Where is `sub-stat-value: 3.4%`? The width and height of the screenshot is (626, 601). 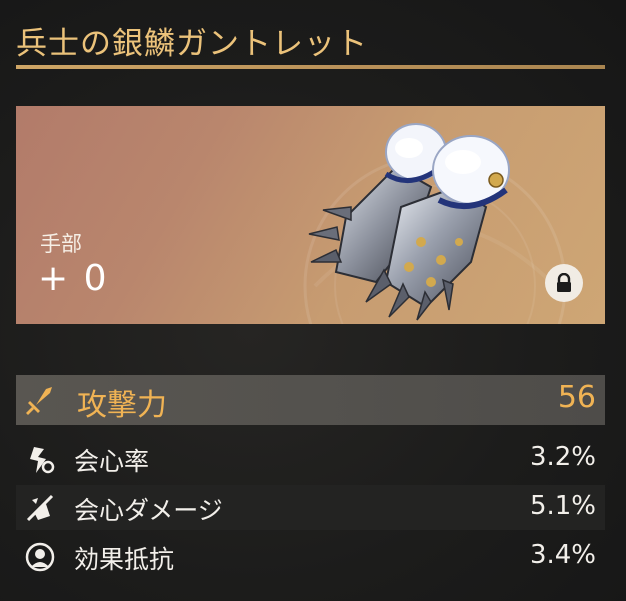 sub-stat-value: 3.4% is located at coordinates (562, 555).